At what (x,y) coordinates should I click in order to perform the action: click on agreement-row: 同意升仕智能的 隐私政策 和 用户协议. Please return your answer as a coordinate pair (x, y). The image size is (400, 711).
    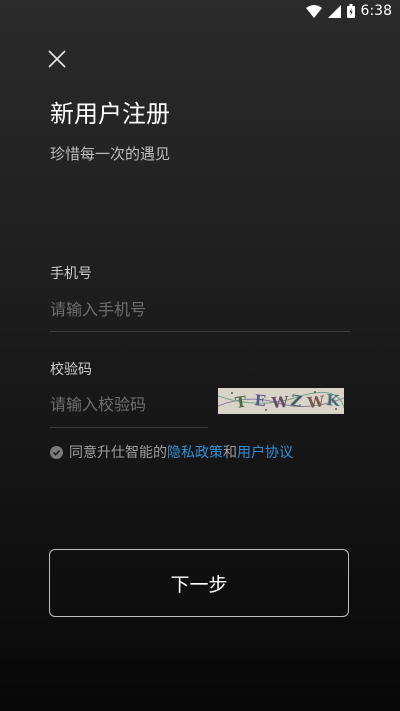
    Looking at the image, I should click on (171, 452).